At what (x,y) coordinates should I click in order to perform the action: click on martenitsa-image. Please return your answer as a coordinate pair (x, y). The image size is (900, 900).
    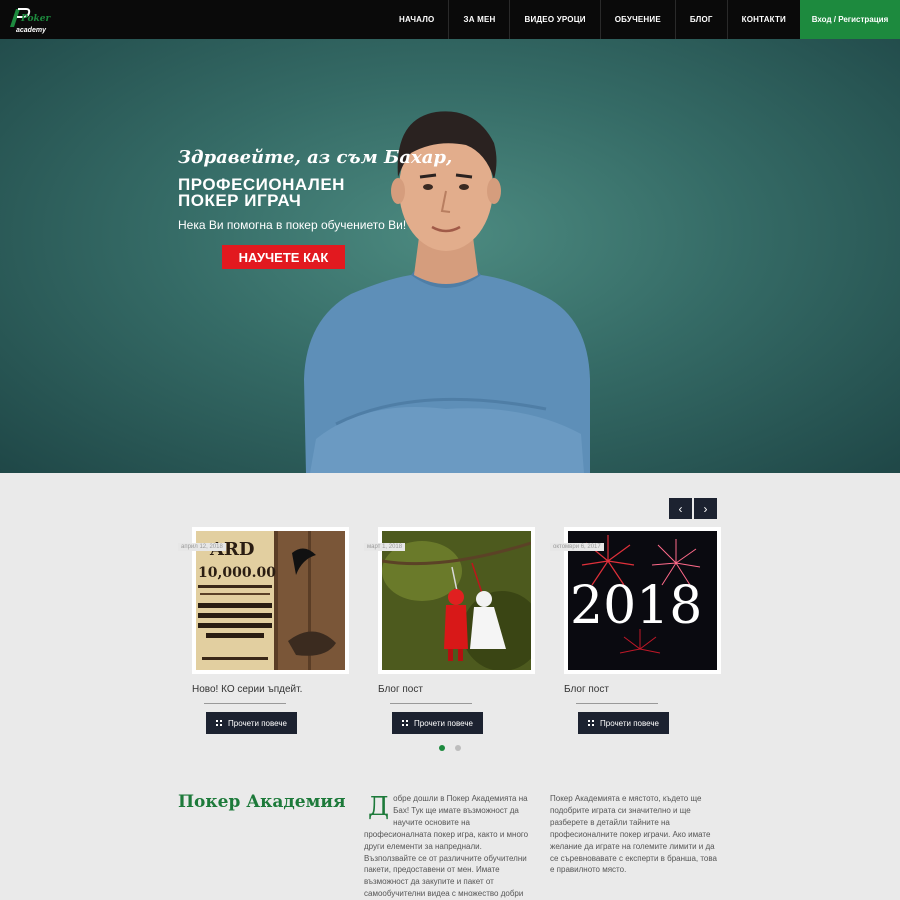
    Looking at the image, I should click on (456, 600).